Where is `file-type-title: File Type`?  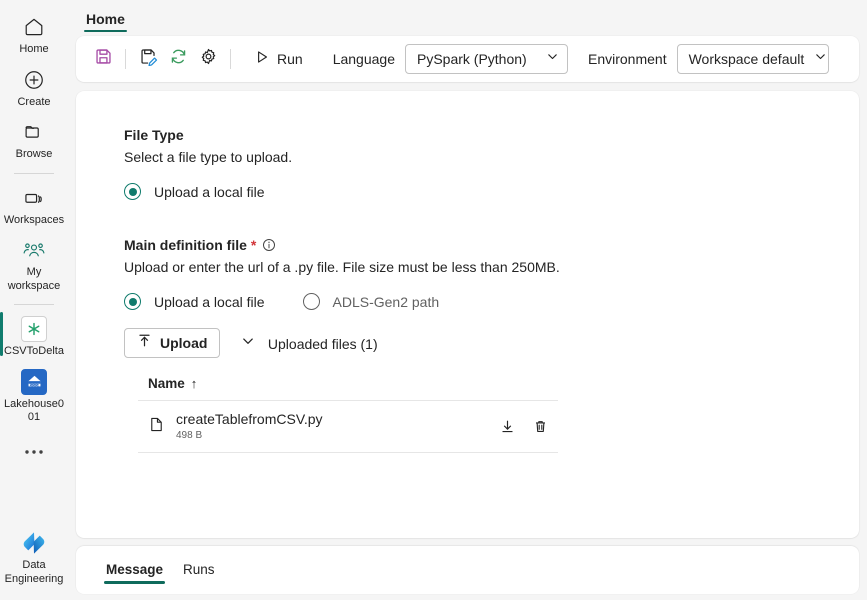 file-type-title: File Type is located at coordinates (491, 135).